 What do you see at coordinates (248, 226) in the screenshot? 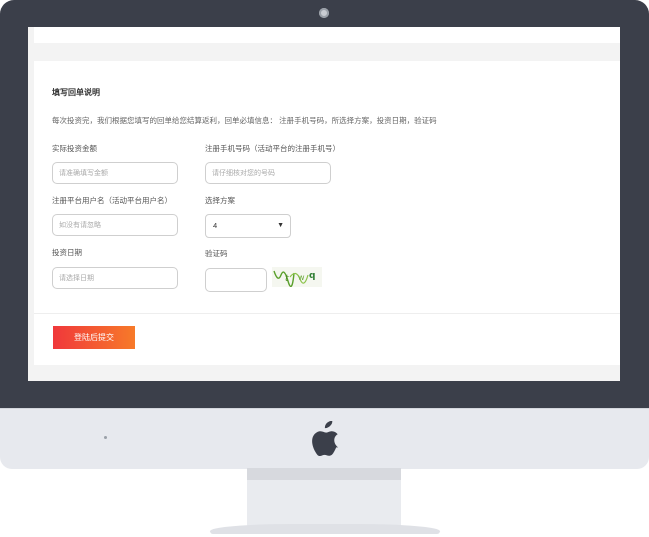
I see `plan-select: 4 ▼` at bounding box center [248, 226].